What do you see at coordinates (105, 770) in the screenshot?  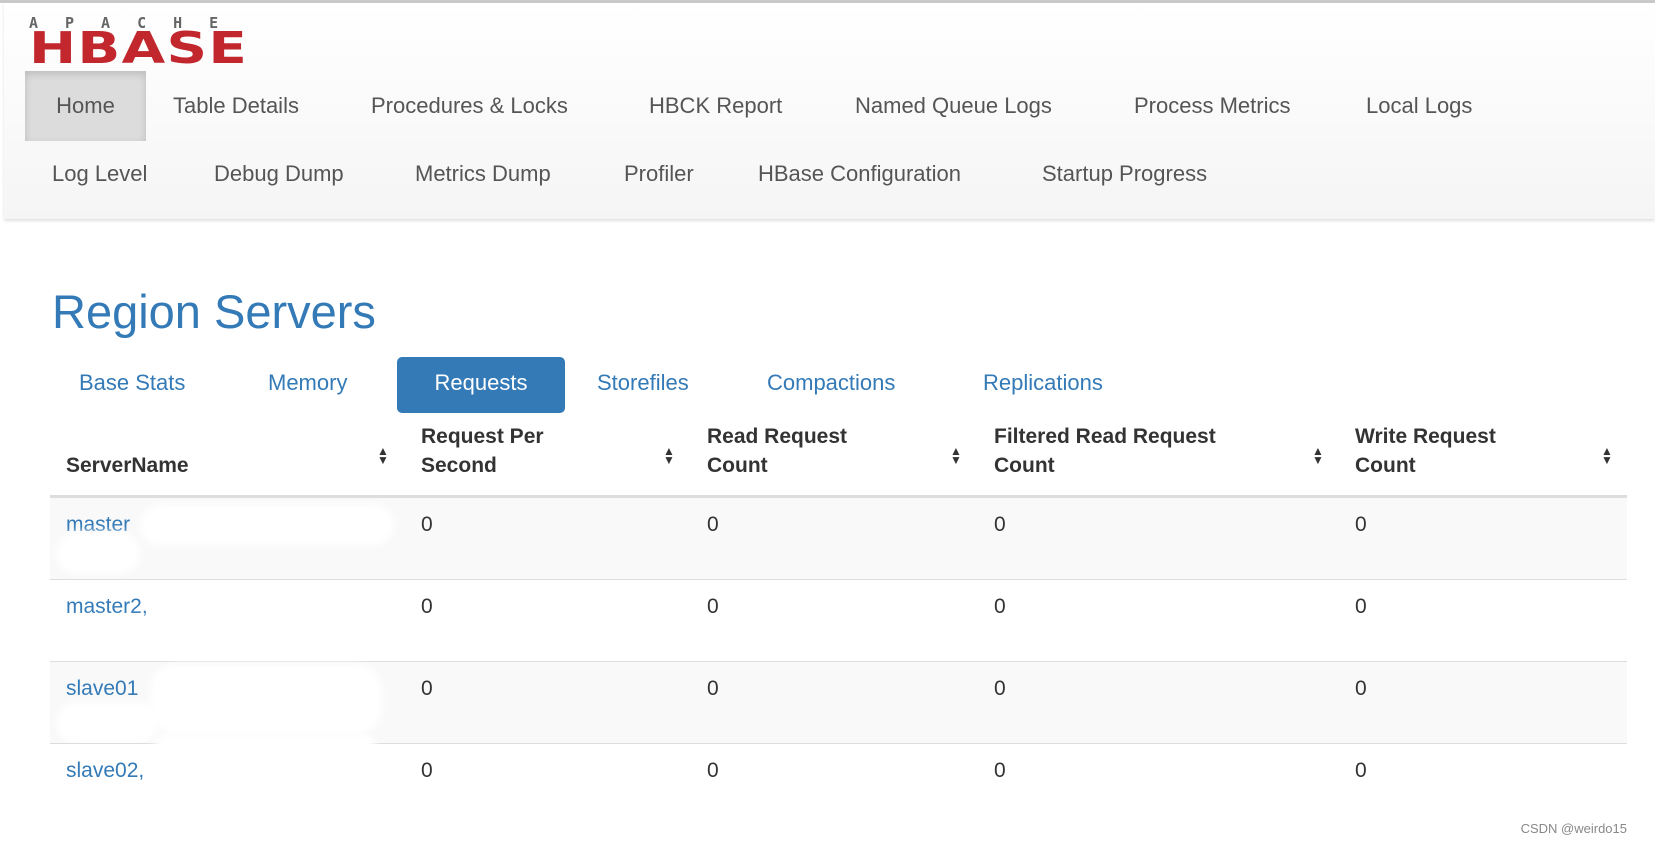 I see `server-link: slave02,` at bounding box center [105, 770].